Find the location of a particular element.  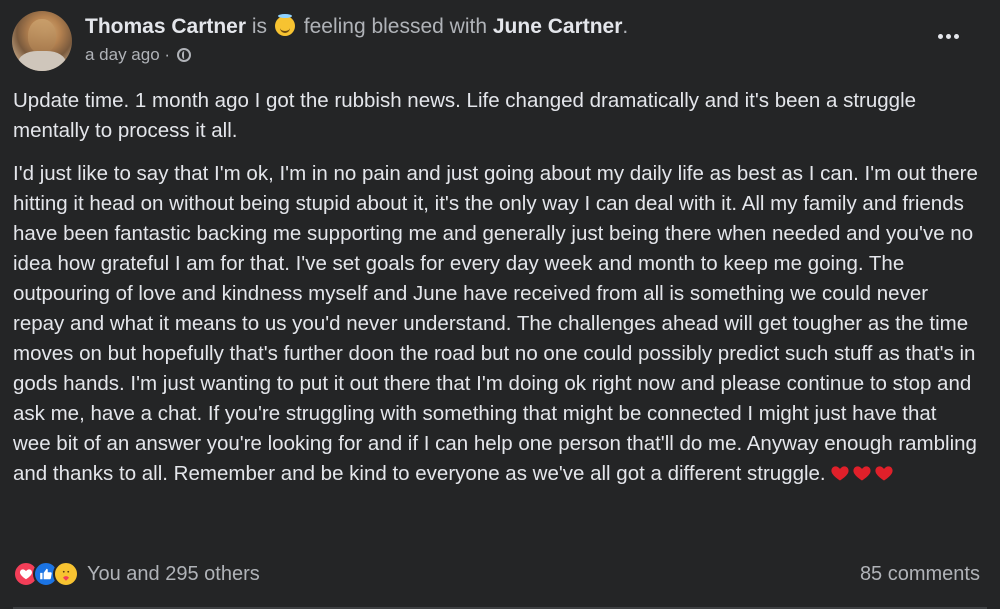

care-reaction-icon is located at coordinates (66, 574).